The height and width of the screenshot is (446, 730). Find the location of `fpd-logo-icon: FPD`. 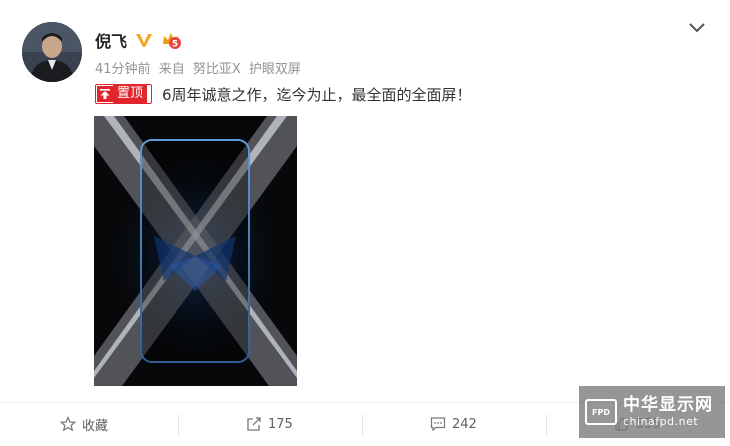

fpd-logo-icon: FPD is located at coordinates (601, 412).